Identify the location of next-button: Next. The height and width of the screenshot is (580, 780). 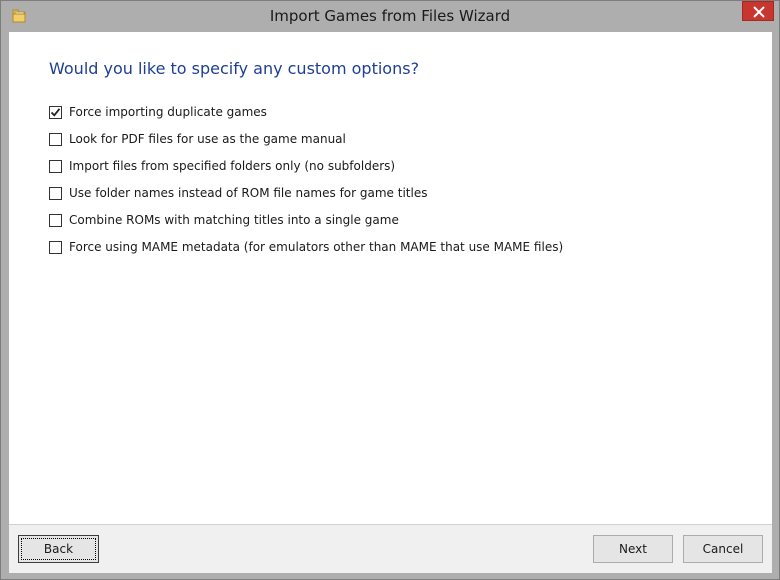
(633, 549).